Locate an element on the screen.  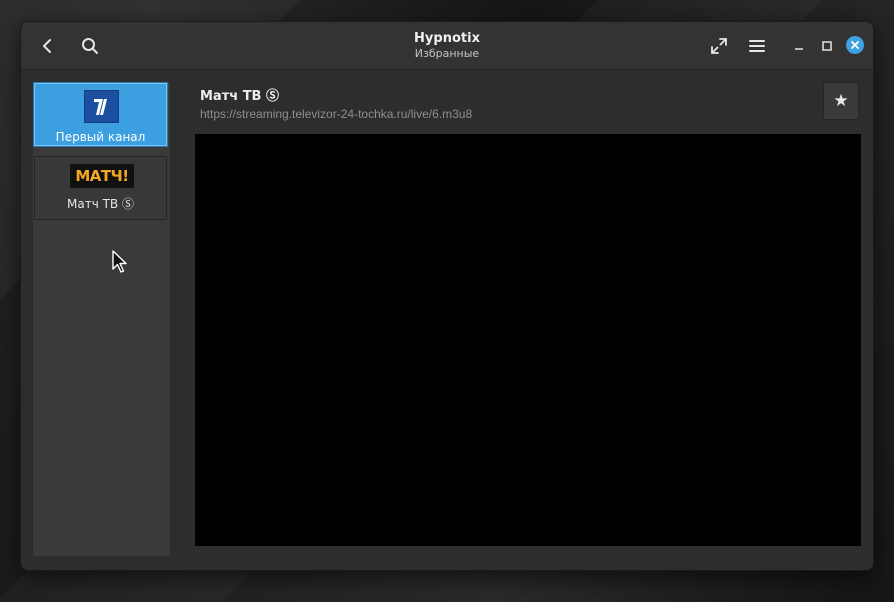
channel-label: Первый канал is located at coordinates (100, 137).